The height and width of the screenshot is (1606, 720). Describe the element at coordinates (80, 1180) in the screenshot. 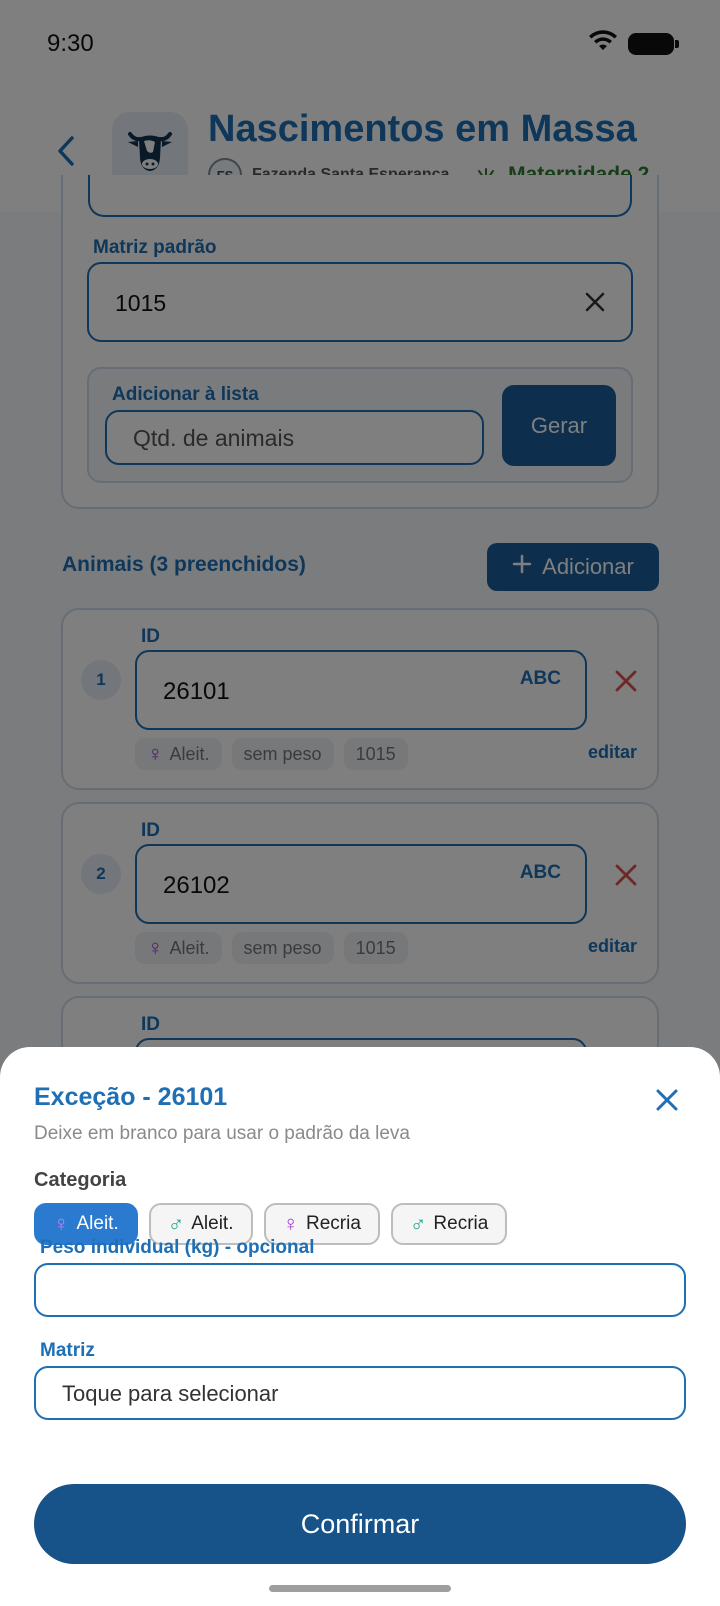

I see `category-label: Categoria` at that location.